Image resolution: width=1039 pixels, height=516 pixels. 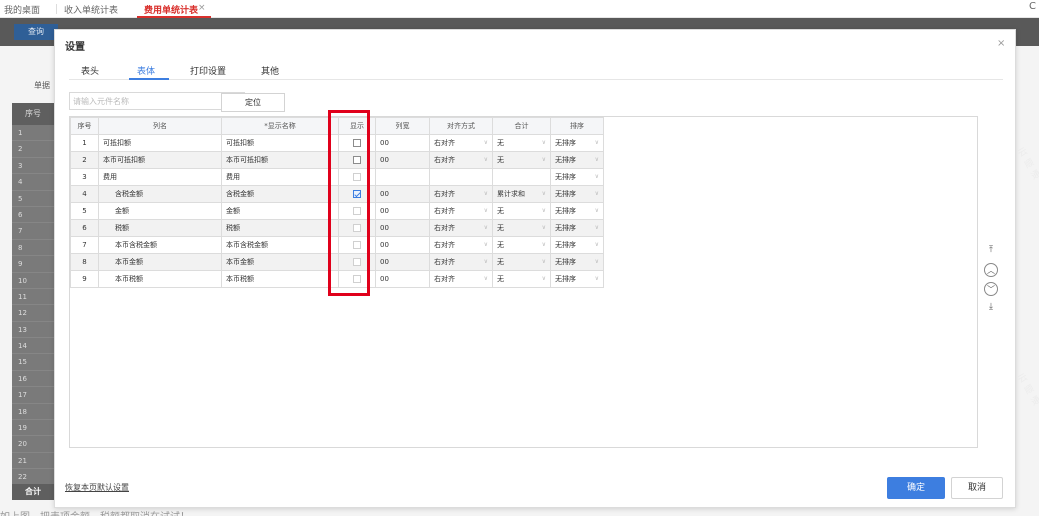 What do you see at coordinates (33, 182) in the screenshot?
I see `background-row-number: 4` at bounding box center [33, 182].